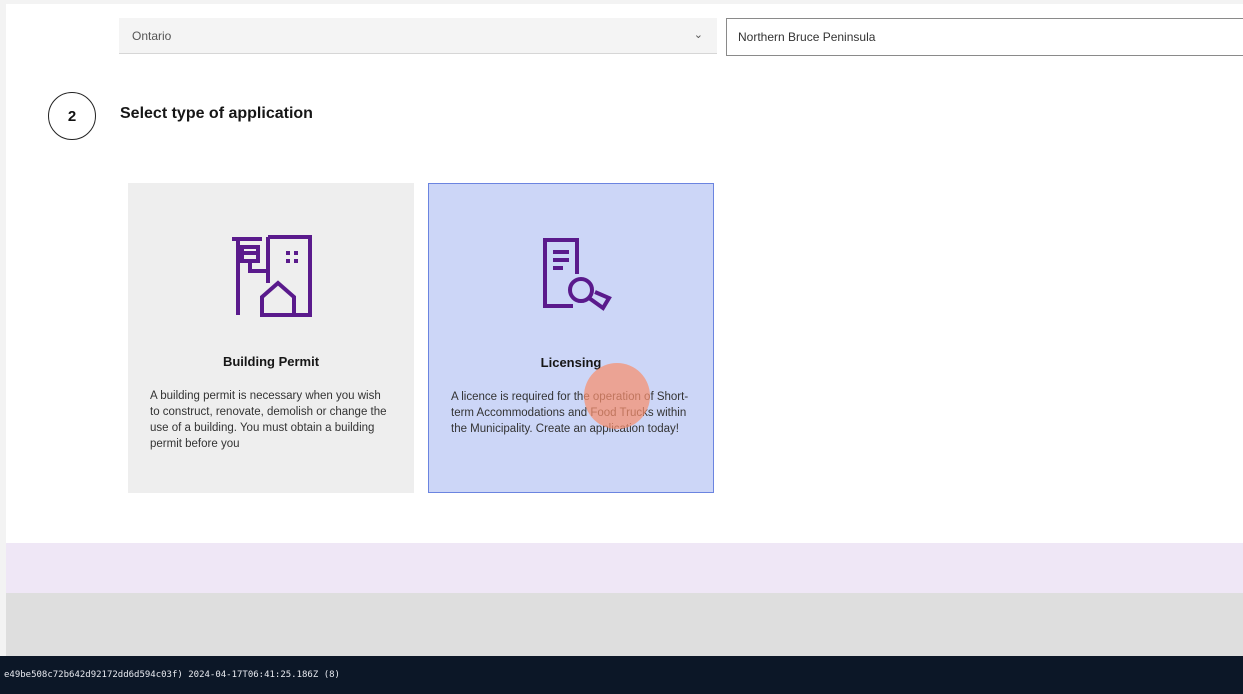 This screenshot has height=694, width=1243. What do you see at coordinates (216, 113) in the screenshot?
I see `step-title: Select type of application` at bounding box center [216, 113].